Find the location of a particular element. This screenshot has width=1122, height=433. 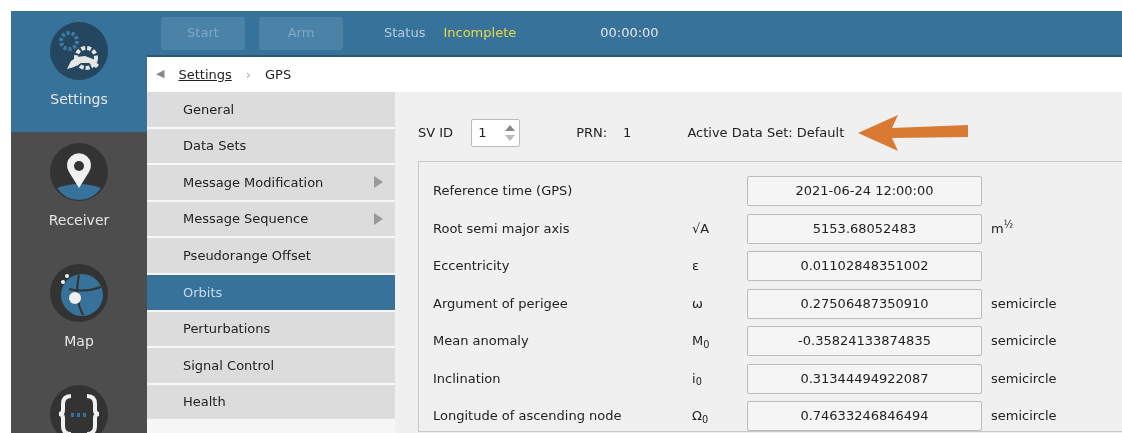

parameter-value-field: -0.35824133874835 is located at coordinates (864, 341).